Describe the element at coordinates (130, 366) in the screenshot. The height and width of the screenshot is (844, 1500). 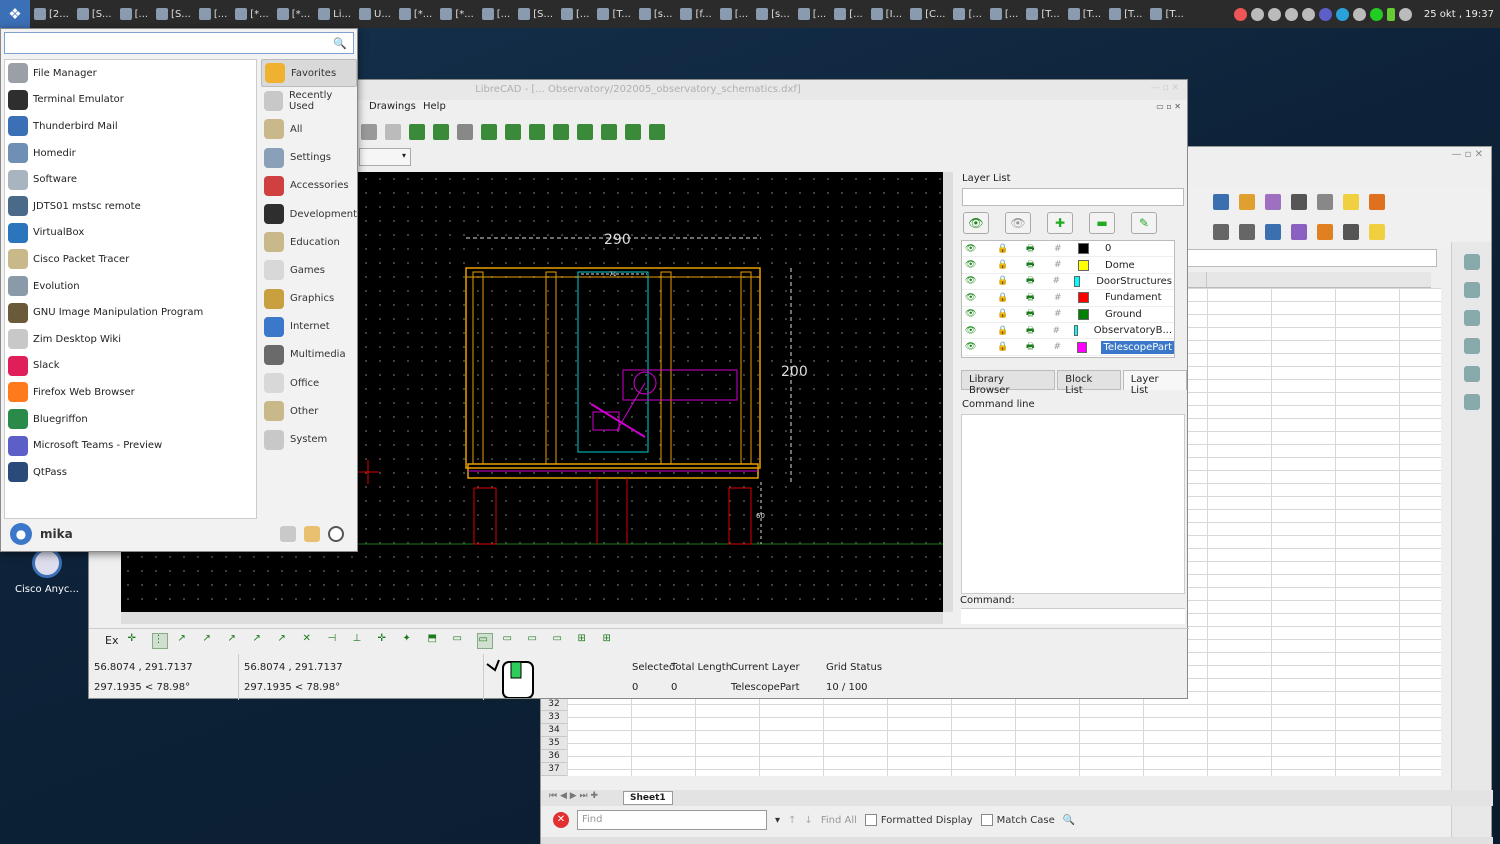
I see `app-item: Slack` at that location.